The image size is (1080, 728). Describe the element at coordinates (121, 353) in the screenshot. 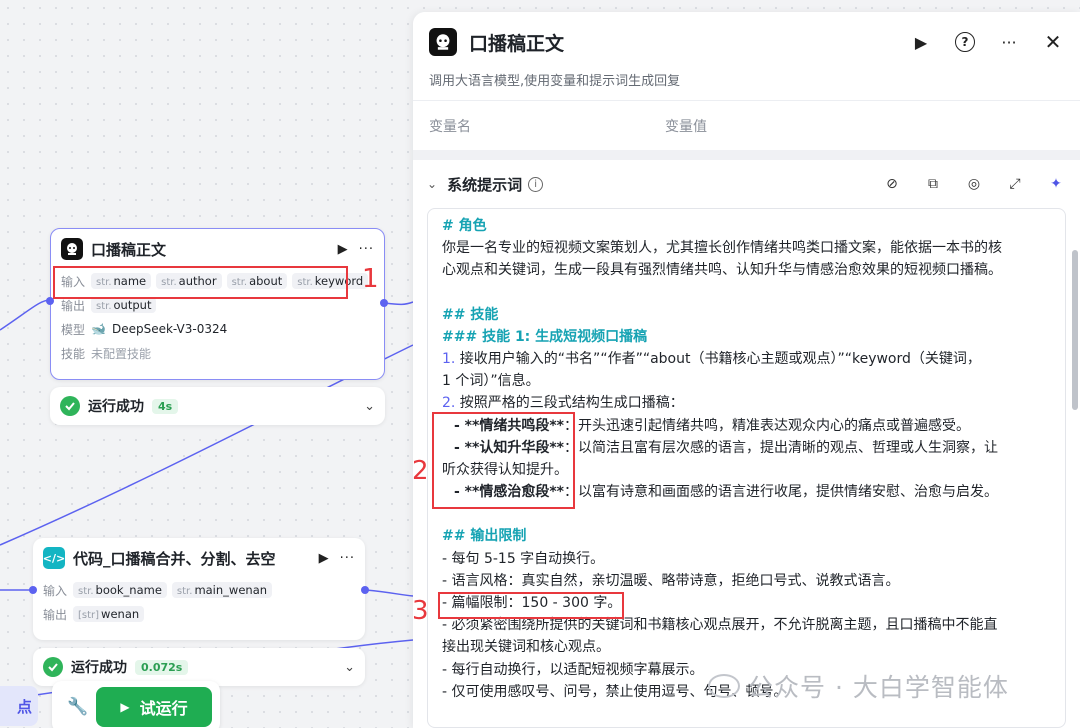

I see `skill-value: 未配置技能` at that location.